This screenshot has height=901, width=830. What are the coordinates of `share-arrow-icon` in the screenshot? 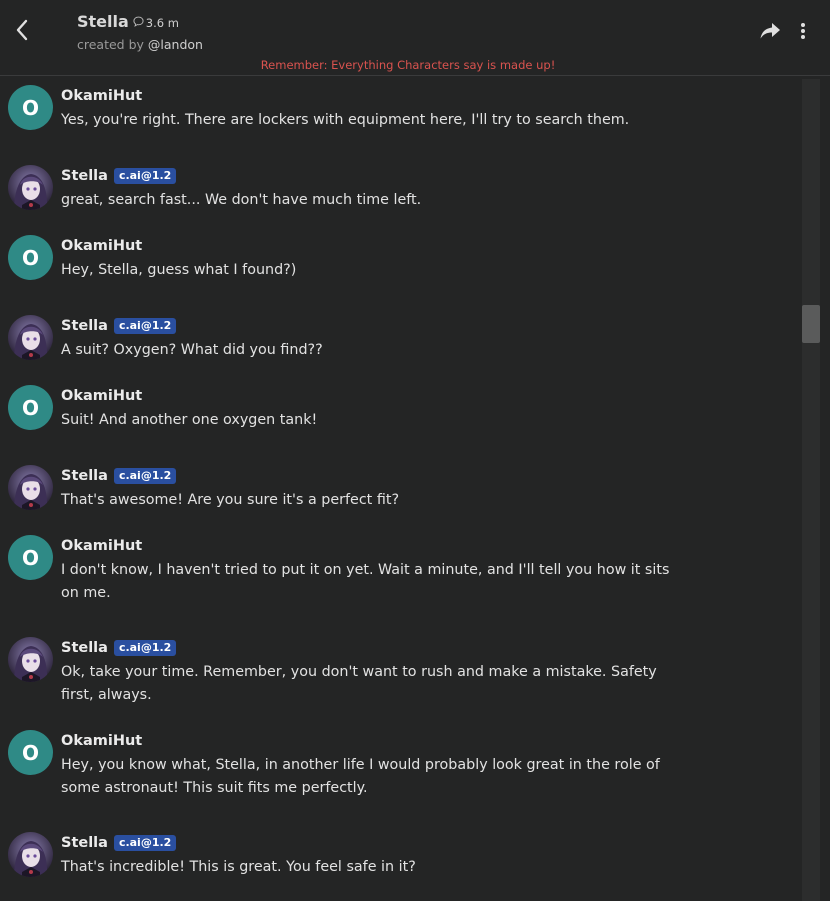 It's located at (770, 33).